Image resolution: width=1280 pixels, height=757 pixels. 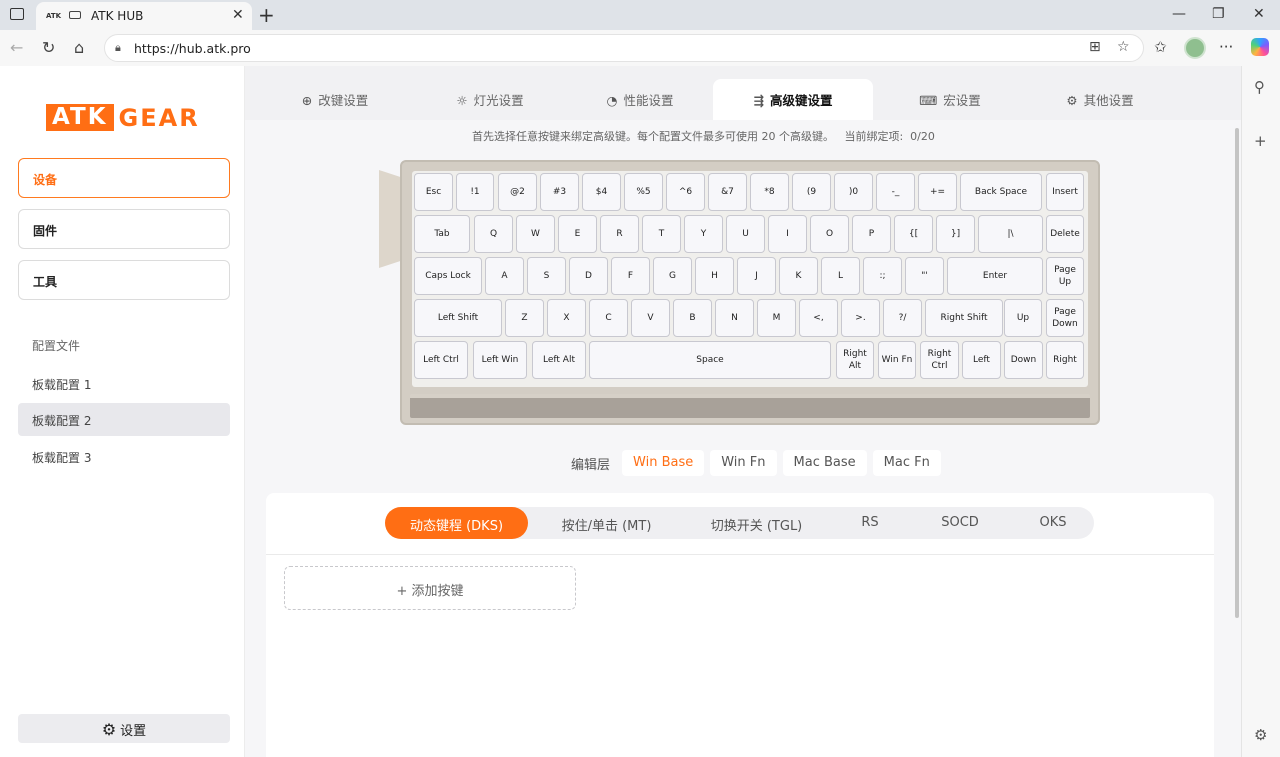 What do you see at coordinates (79, 47) in the screenshot?
I see `home-icon: ⌂` at bounding box center [79, 47].